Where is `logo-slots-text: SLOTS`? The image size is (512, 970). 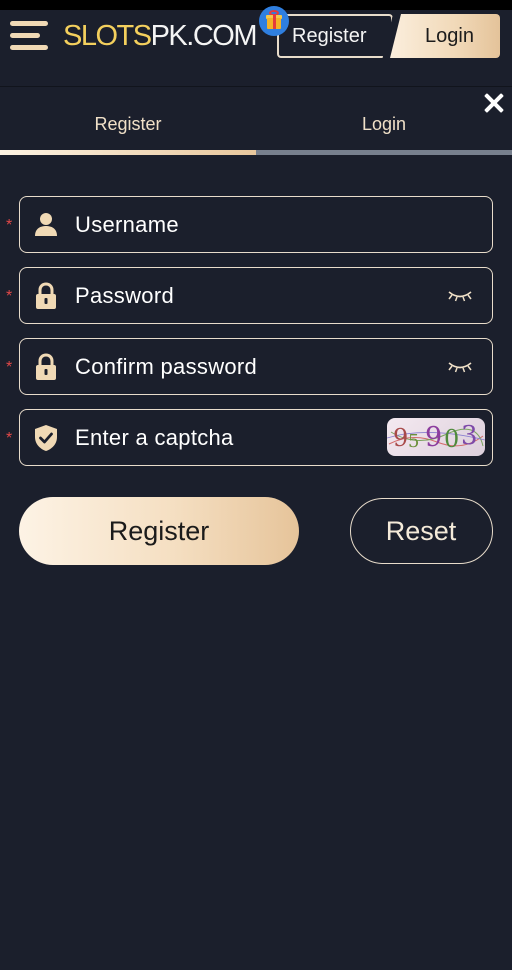
logo-slots-text: SLOTS is located at coordinates (107, 36).